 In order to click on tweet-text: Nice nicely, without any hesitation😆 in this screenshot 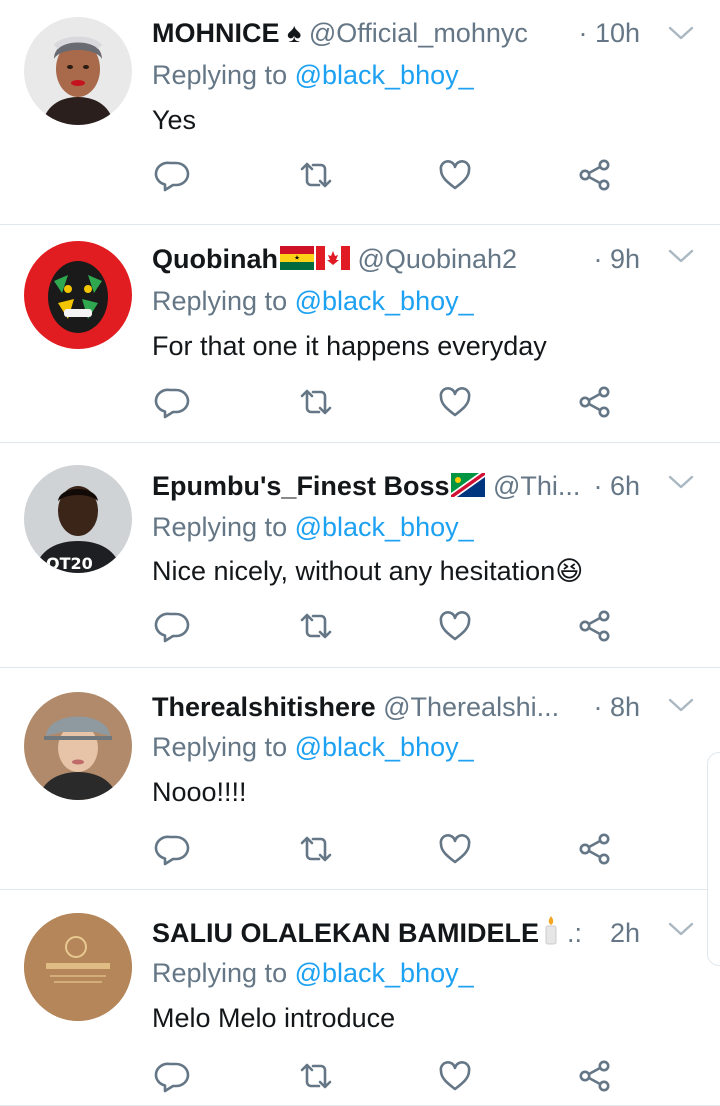, I will do `click(368, 571)`.